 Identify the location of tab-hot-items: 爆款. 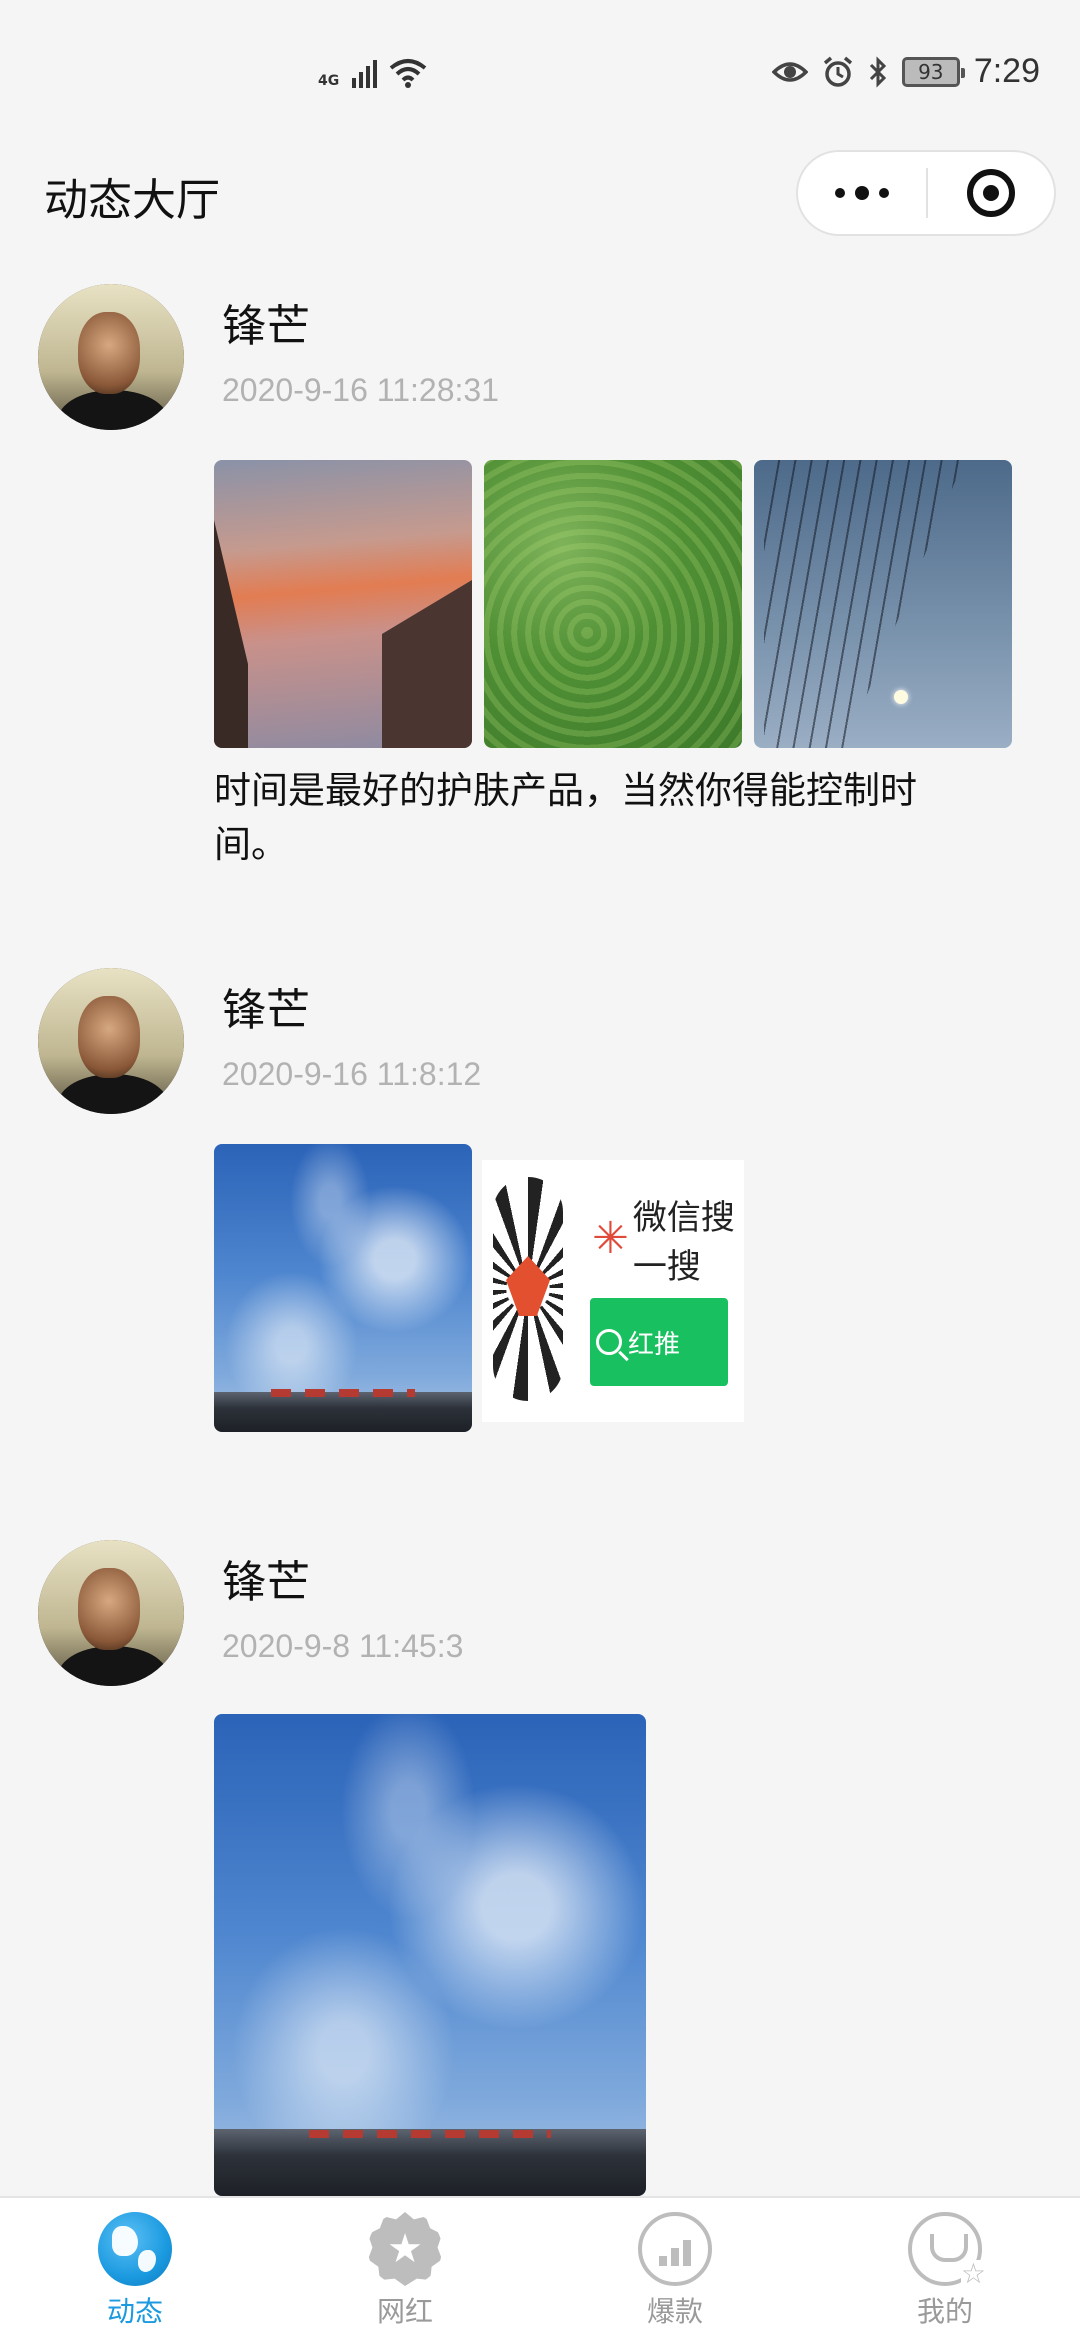
(675, 2269).